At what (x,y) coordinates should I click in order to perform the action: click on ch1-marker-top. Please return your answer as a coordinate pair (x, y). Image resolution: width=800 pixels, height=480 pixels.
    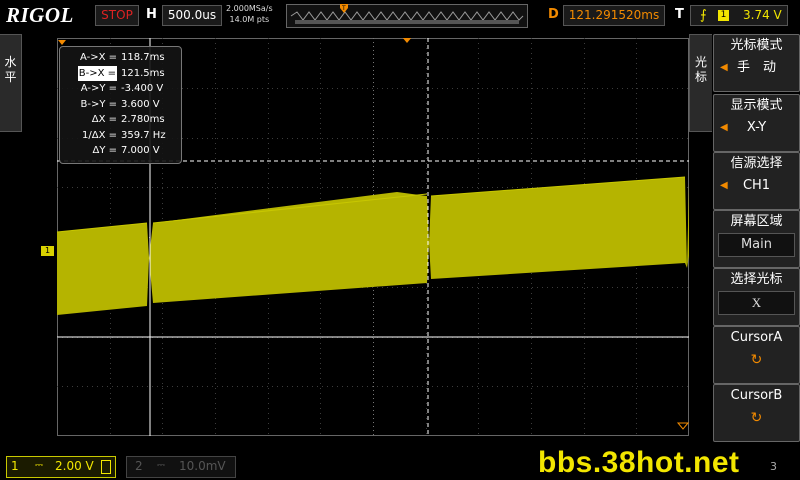
    Looking at the image, I should click on (62, 42).